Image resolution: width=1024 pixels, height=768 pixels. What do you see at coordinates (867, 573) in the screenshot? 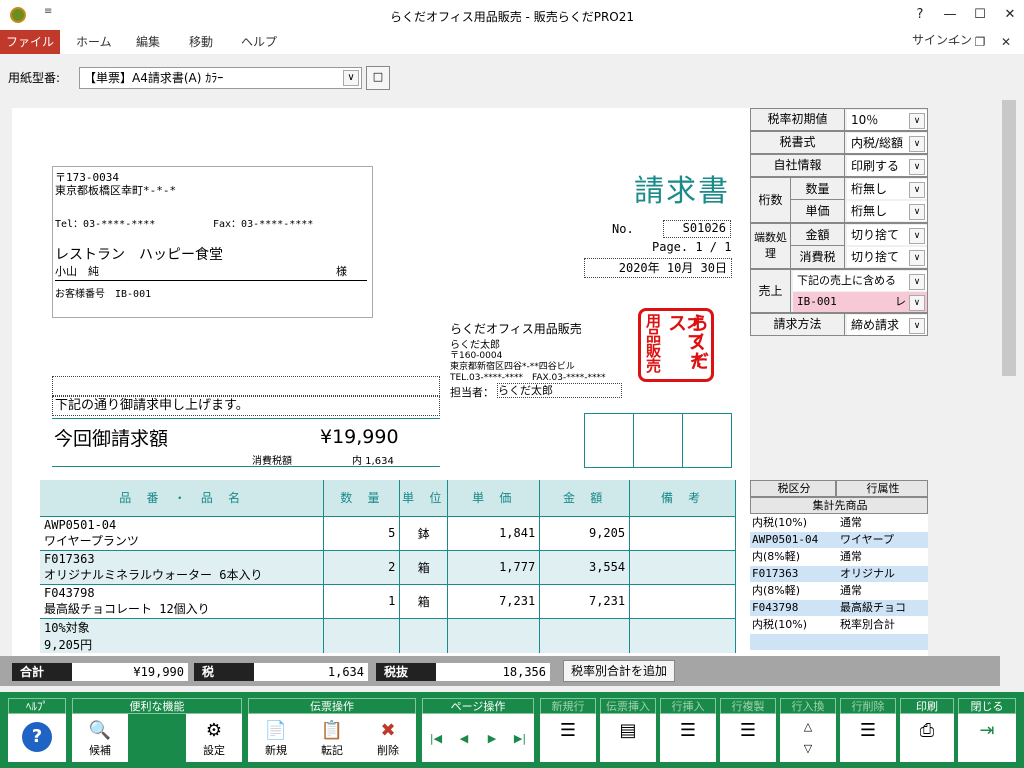
I see `grid-product-name: オリジナル` at bounding box center [867, 573].